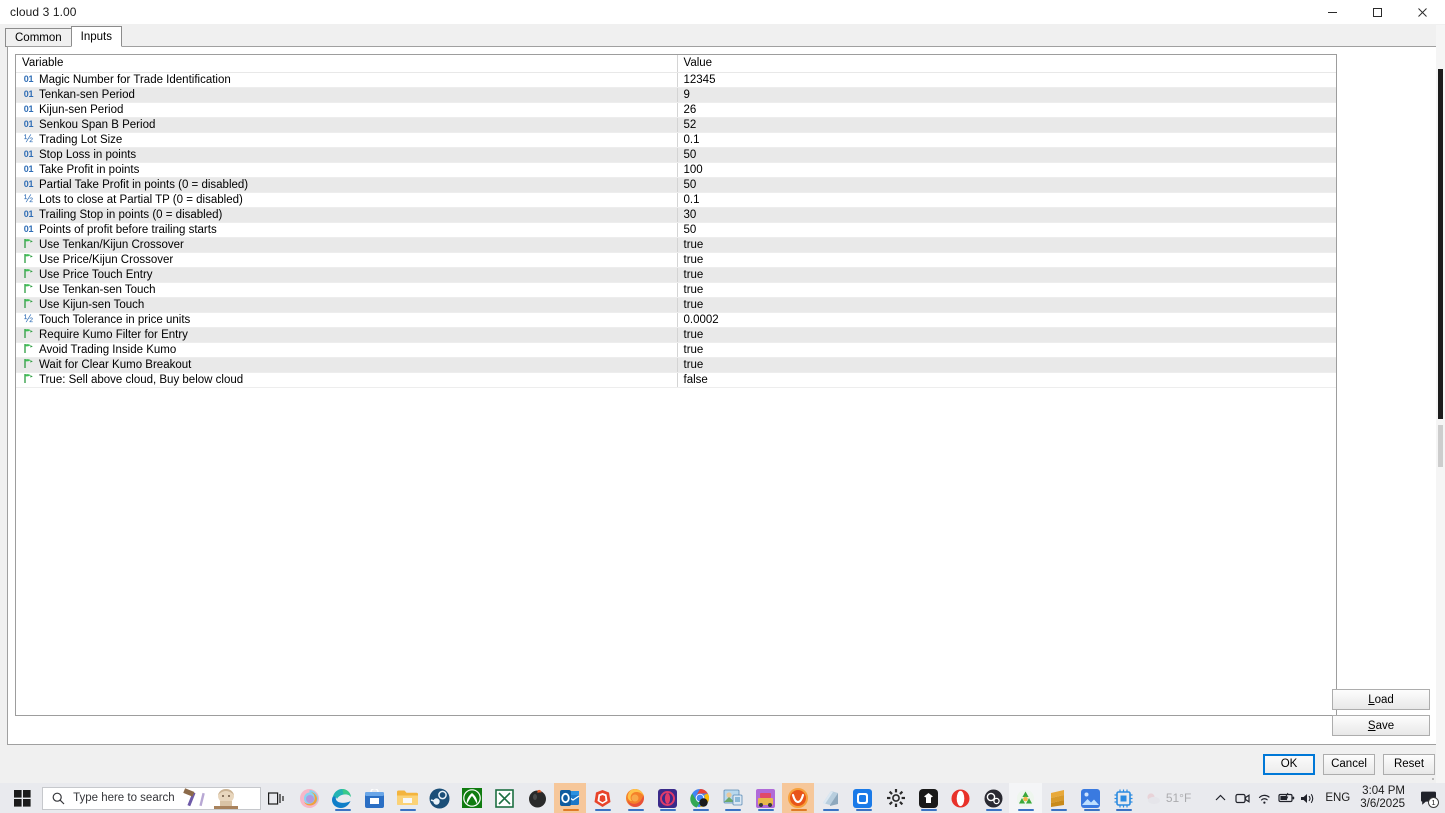 The height and width of the screenshot is (813, 1445). I want to click on unknown-dark-icon, so click(537, 798).